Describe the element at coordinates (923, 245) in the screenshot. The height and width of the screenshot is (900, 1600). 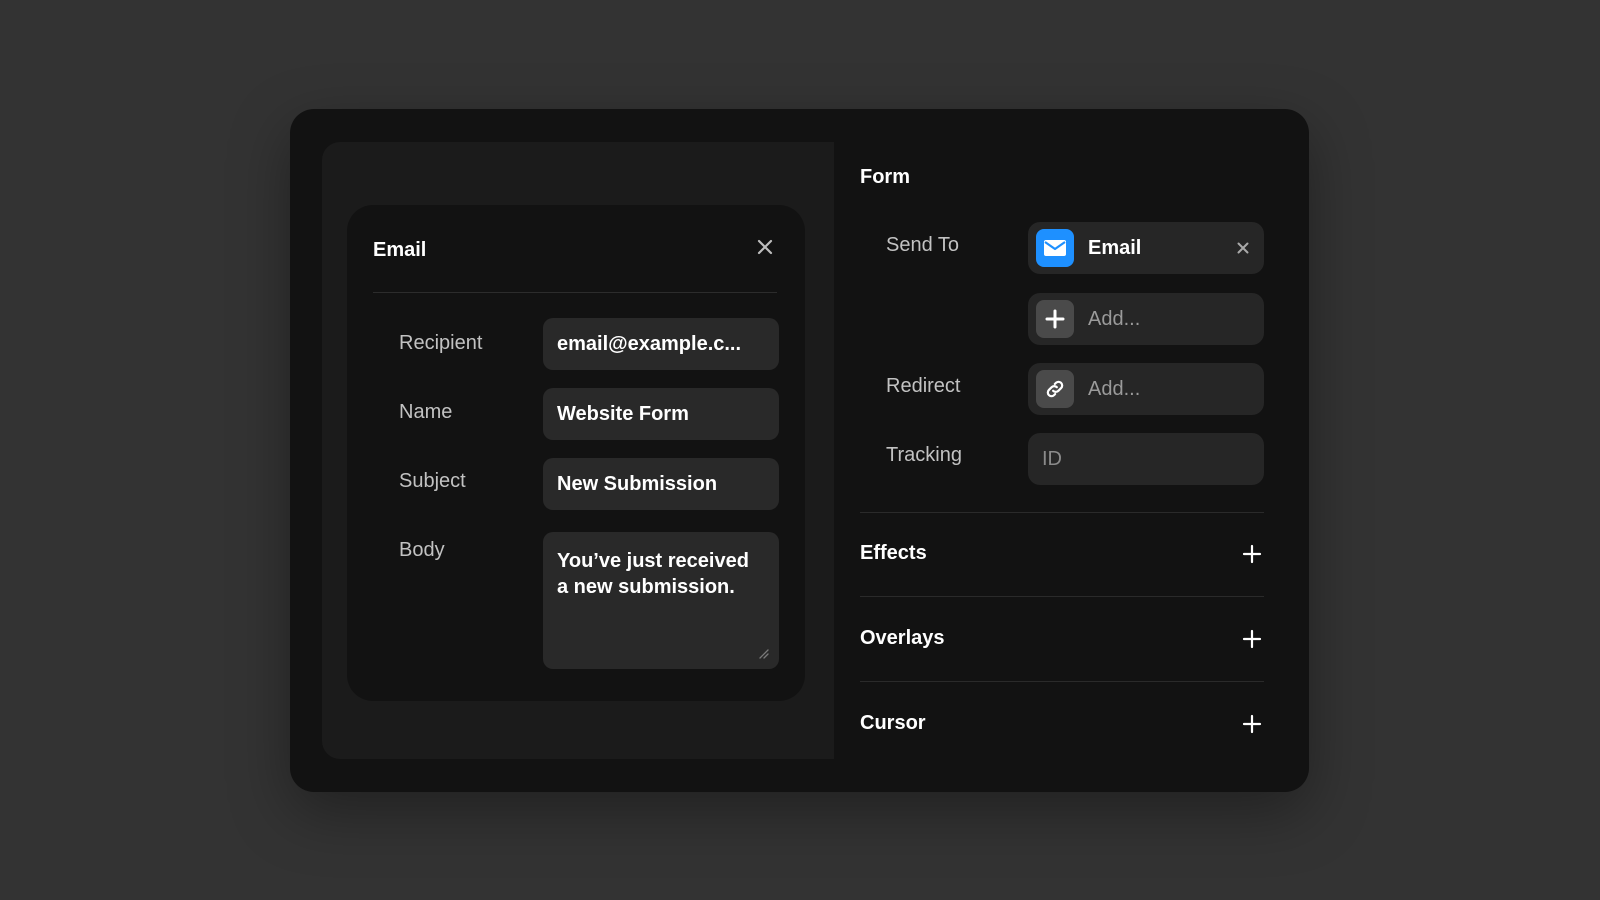
I see `send-to-label: Send To` at that location.